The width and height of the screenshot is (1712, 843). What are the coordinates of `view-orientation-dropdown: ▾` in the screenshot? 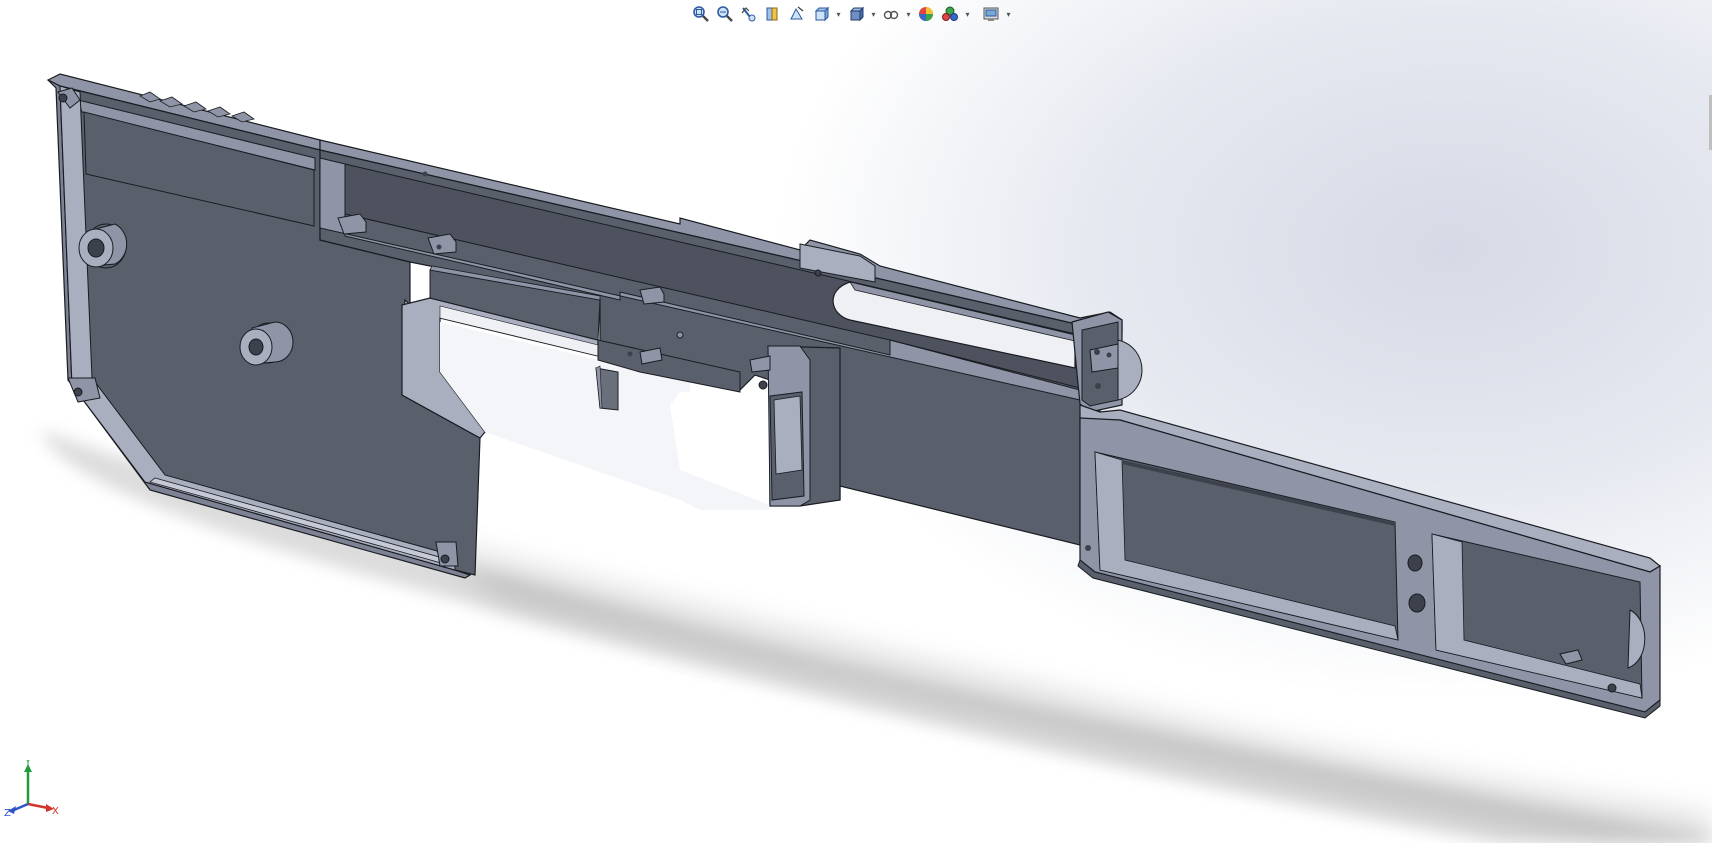 It's located at (838, 14).